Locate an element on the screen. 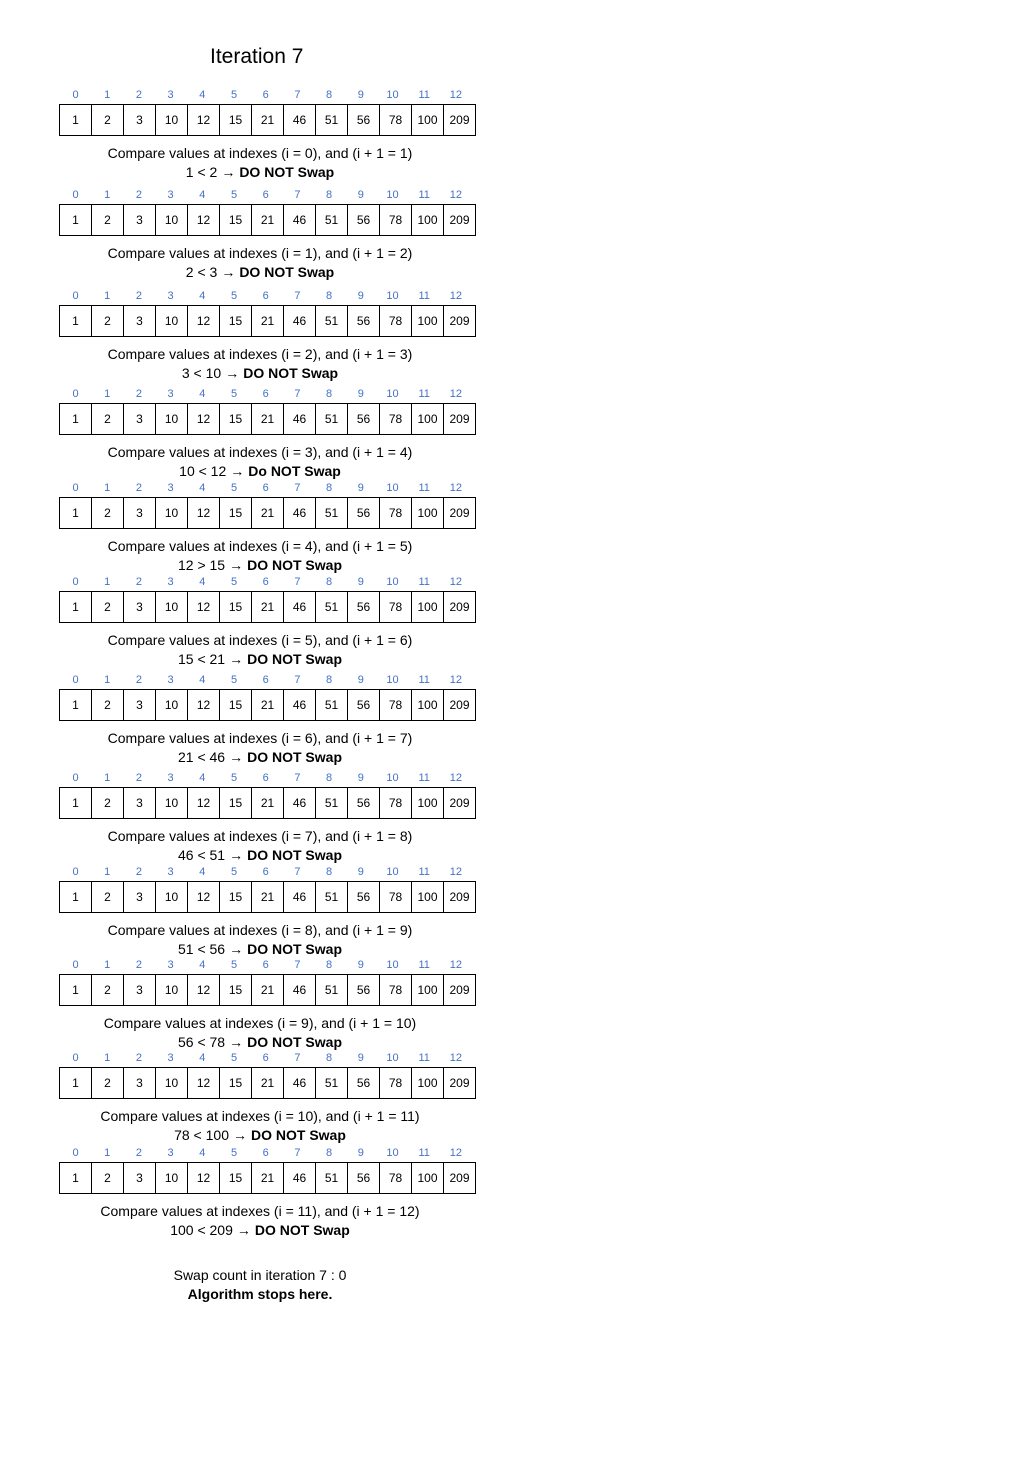  relation-text: 1 < 2 is located at coordinates (201, 172).